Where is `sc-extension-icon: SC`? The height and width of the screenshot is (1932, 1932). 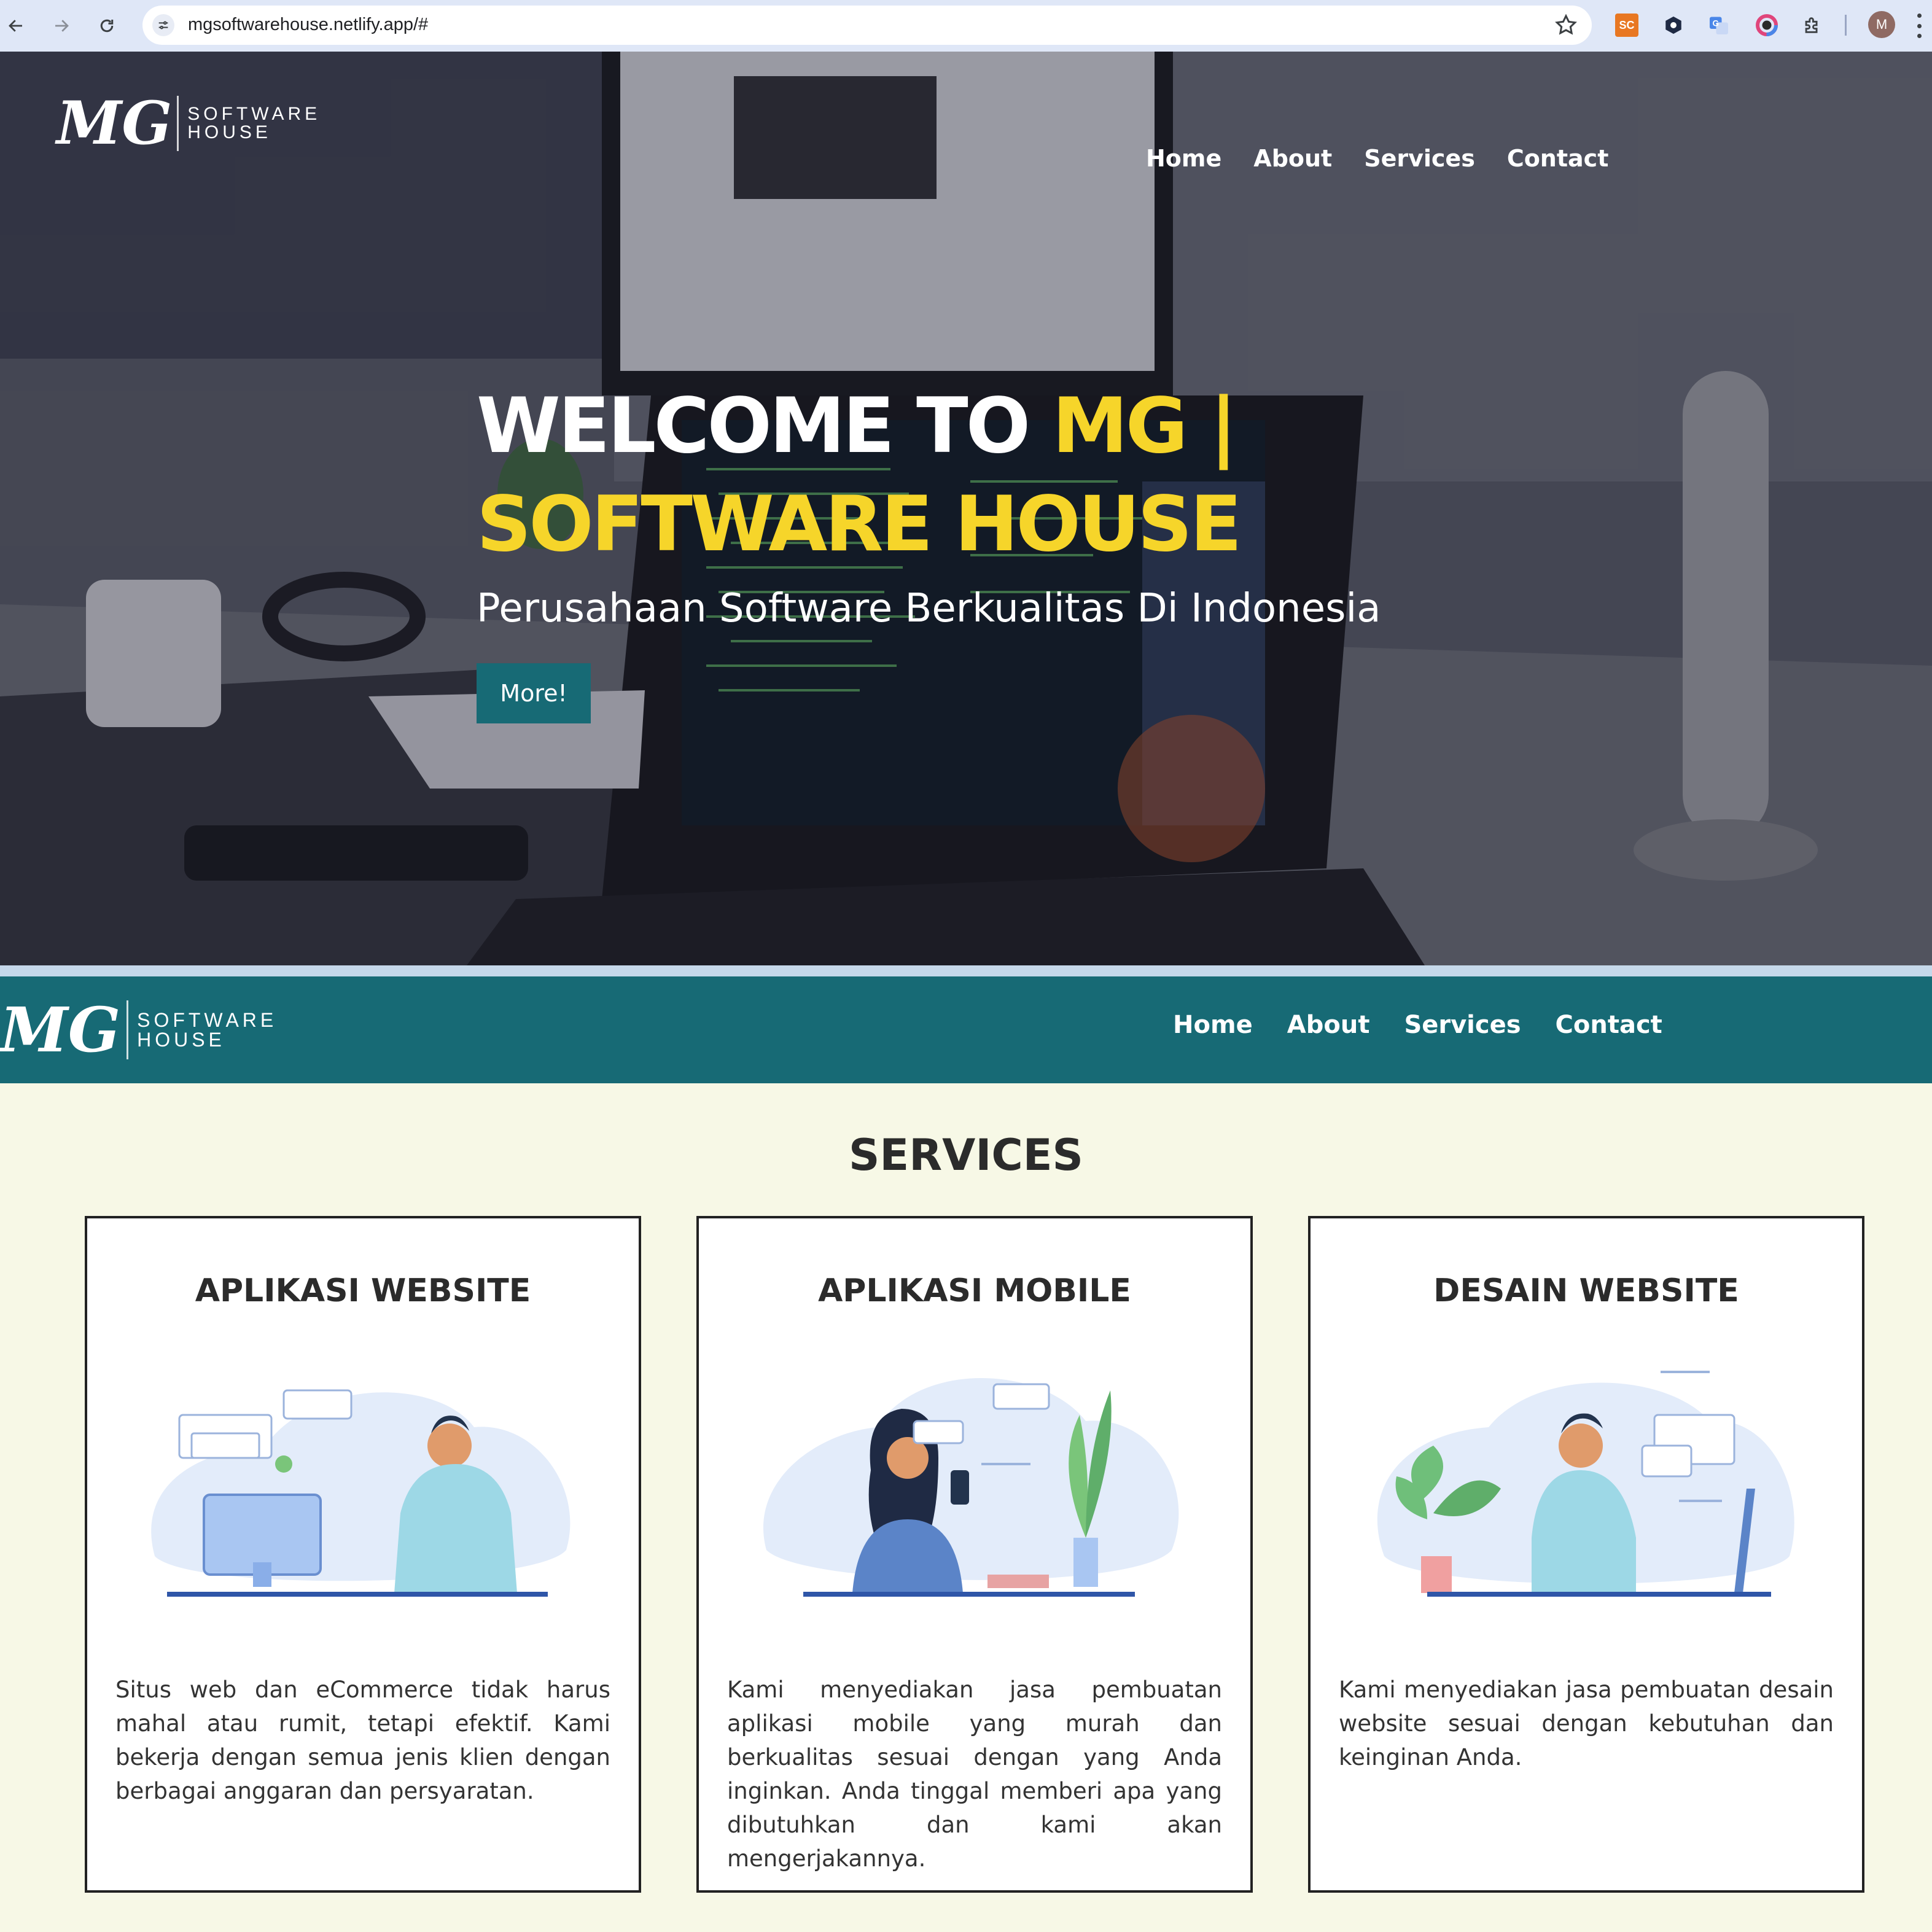
sc-extension-icon: SC is located at coordinates (1627, 26).